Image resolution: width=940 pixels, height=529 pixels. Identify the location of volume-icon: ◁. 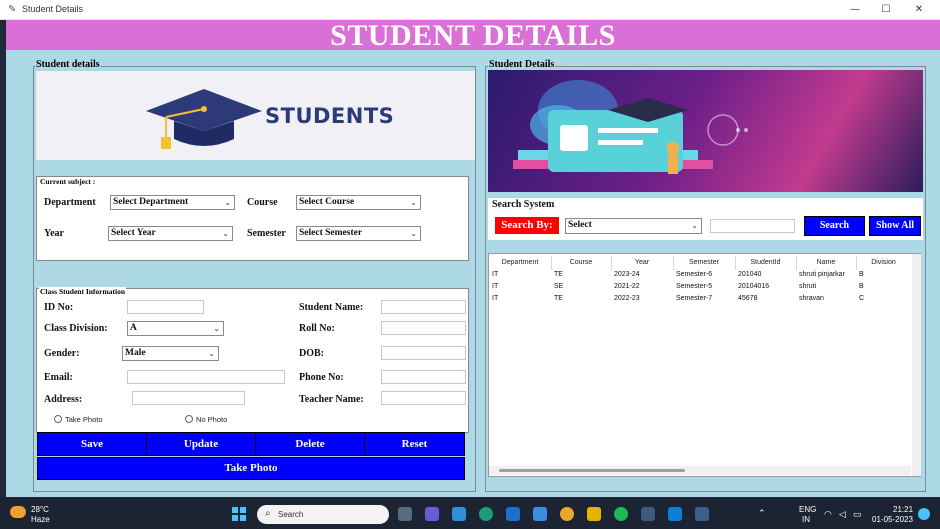
(842, 514).